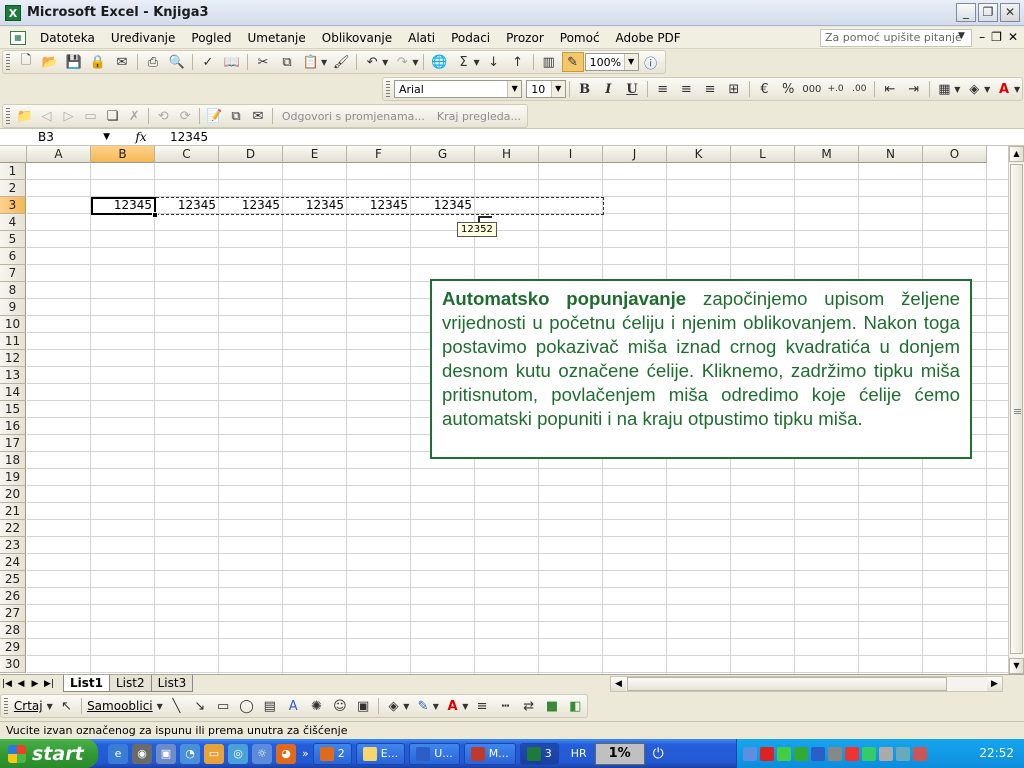  What do you see at coordinates (571, 154) in the screenshot?
I see `column-header-i: I` at bounding box center [571, 154].